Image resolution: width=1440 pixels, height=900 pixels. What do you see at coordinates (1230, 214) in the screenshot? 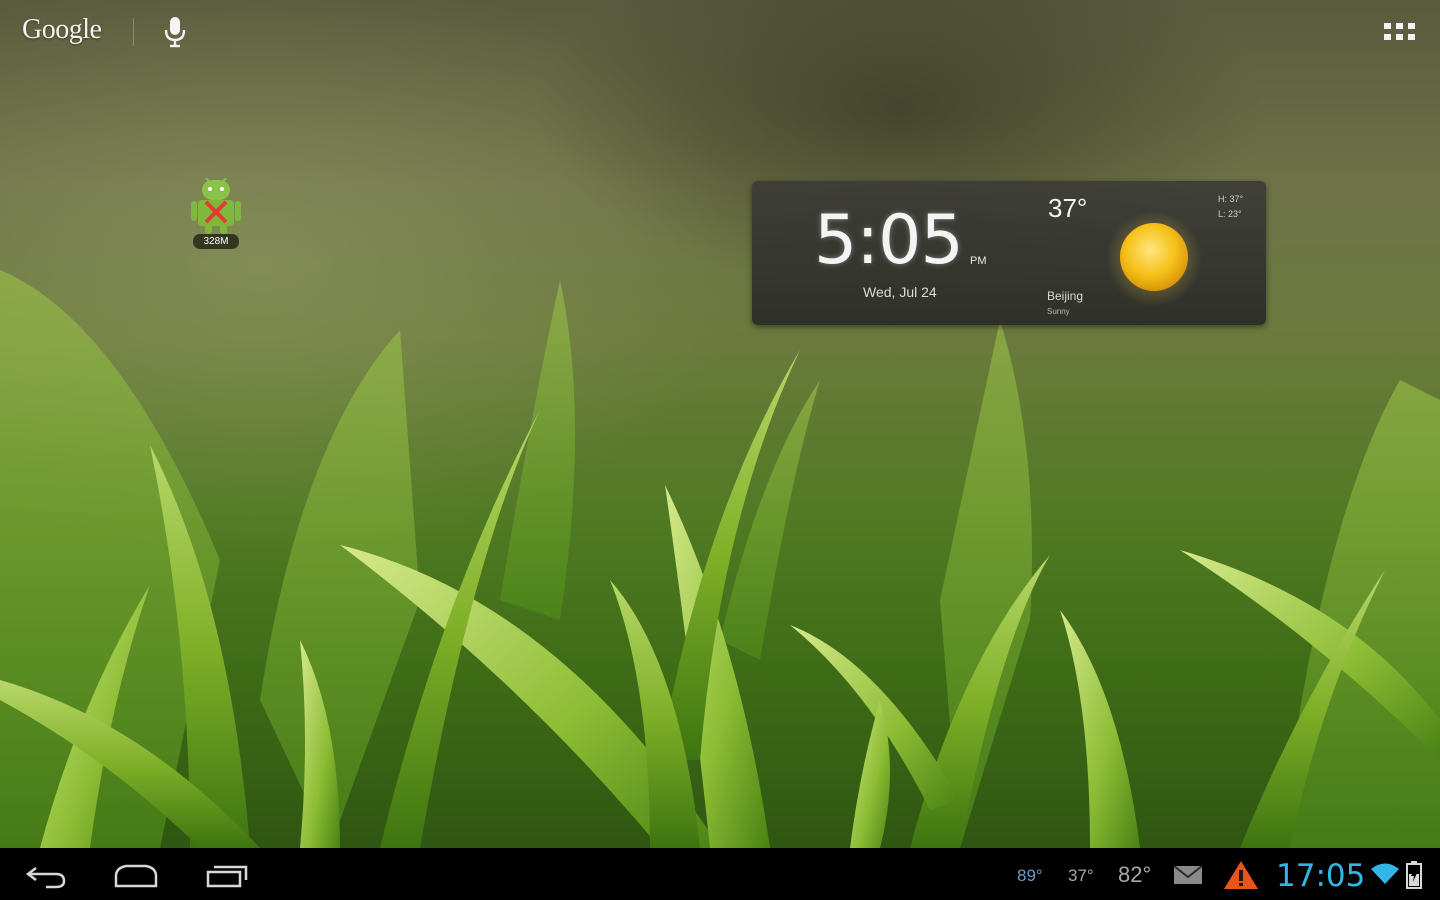
I see `widget-low-temp: L: 23°` at bounding box center [1230, 214].